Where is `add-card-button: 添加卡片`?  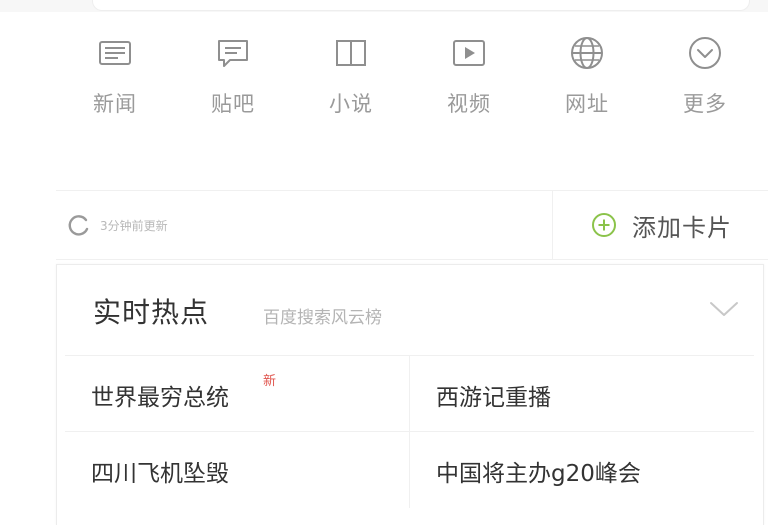 add-card-button: 添加卡片 is located at coordinates (660, 225).